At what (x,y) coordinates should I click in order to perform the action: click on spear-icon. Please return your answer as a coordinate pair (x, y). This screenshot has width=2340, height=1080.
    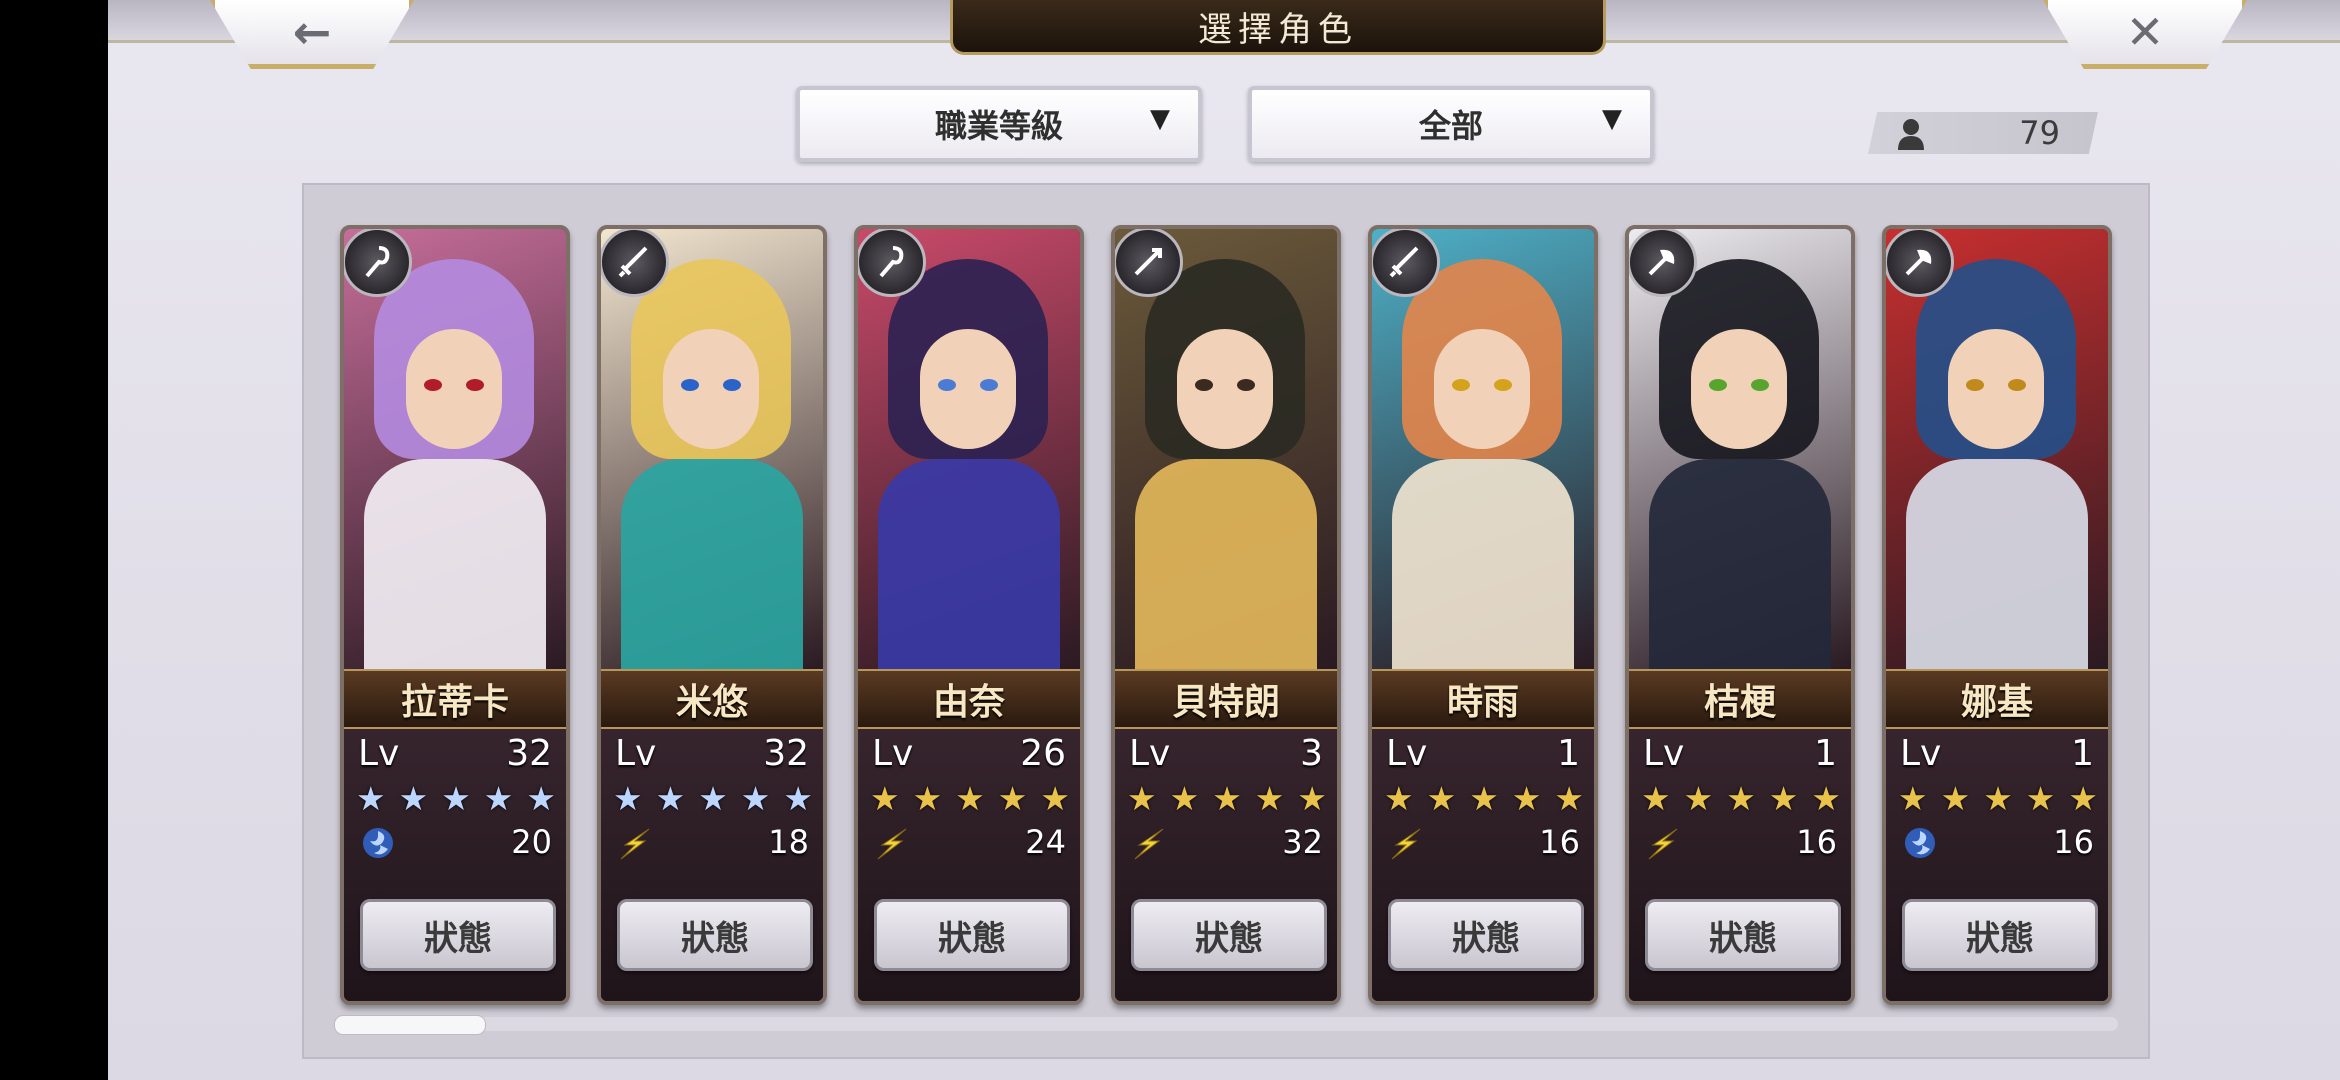
    Looking at the image, I should click on (1149, 263).